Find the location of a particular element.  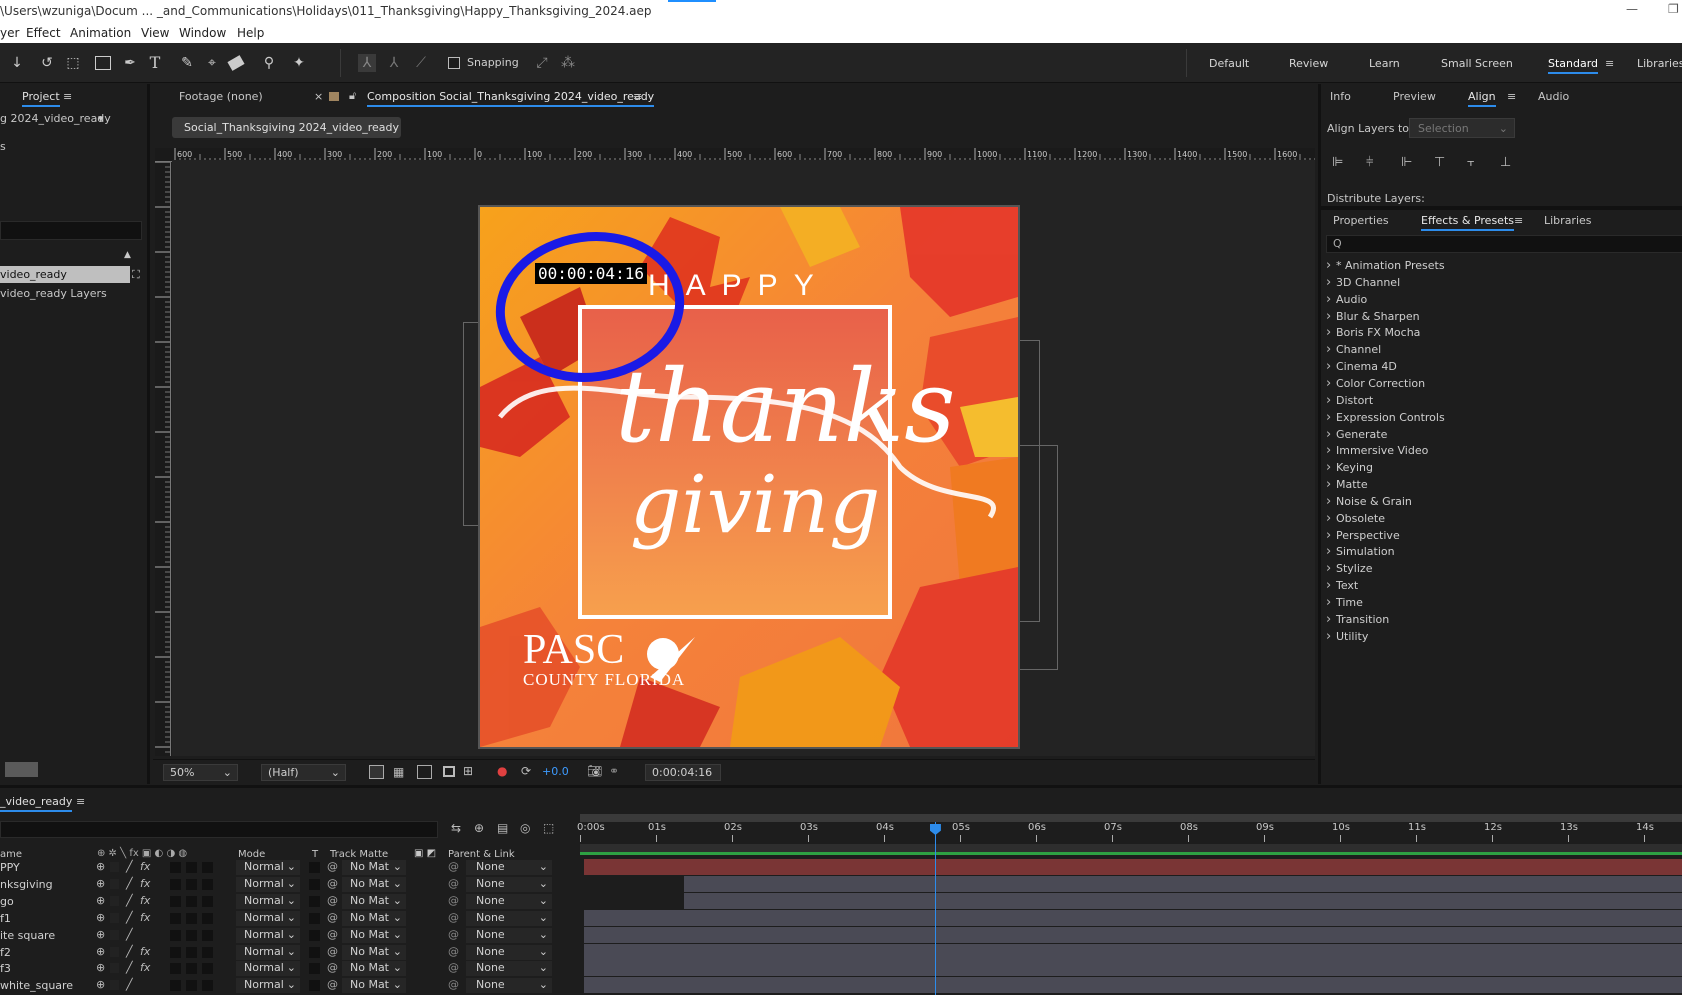

menu-animation: Animation is located at coordinates (100, 33).